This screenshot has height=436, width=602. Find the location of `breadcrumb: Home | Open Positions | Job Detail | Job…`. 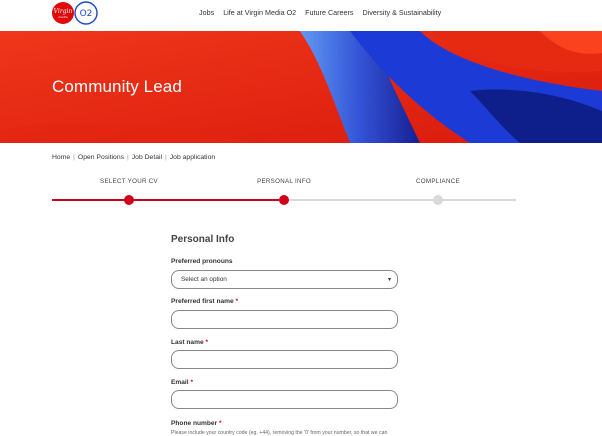

breadcrumb: Home | Open Positions | Job Detail | Job… is located at coordinates (133, 157).